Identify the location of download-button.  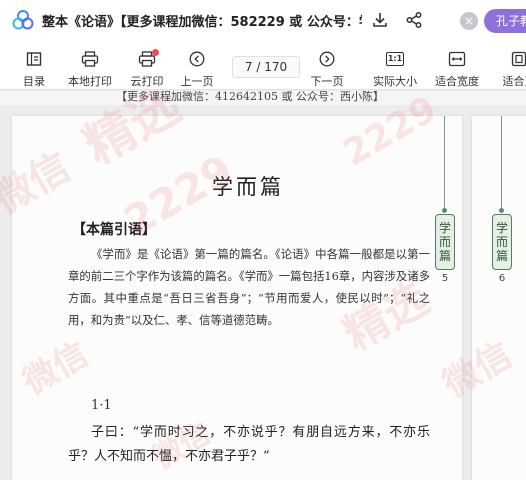
(380, 20).